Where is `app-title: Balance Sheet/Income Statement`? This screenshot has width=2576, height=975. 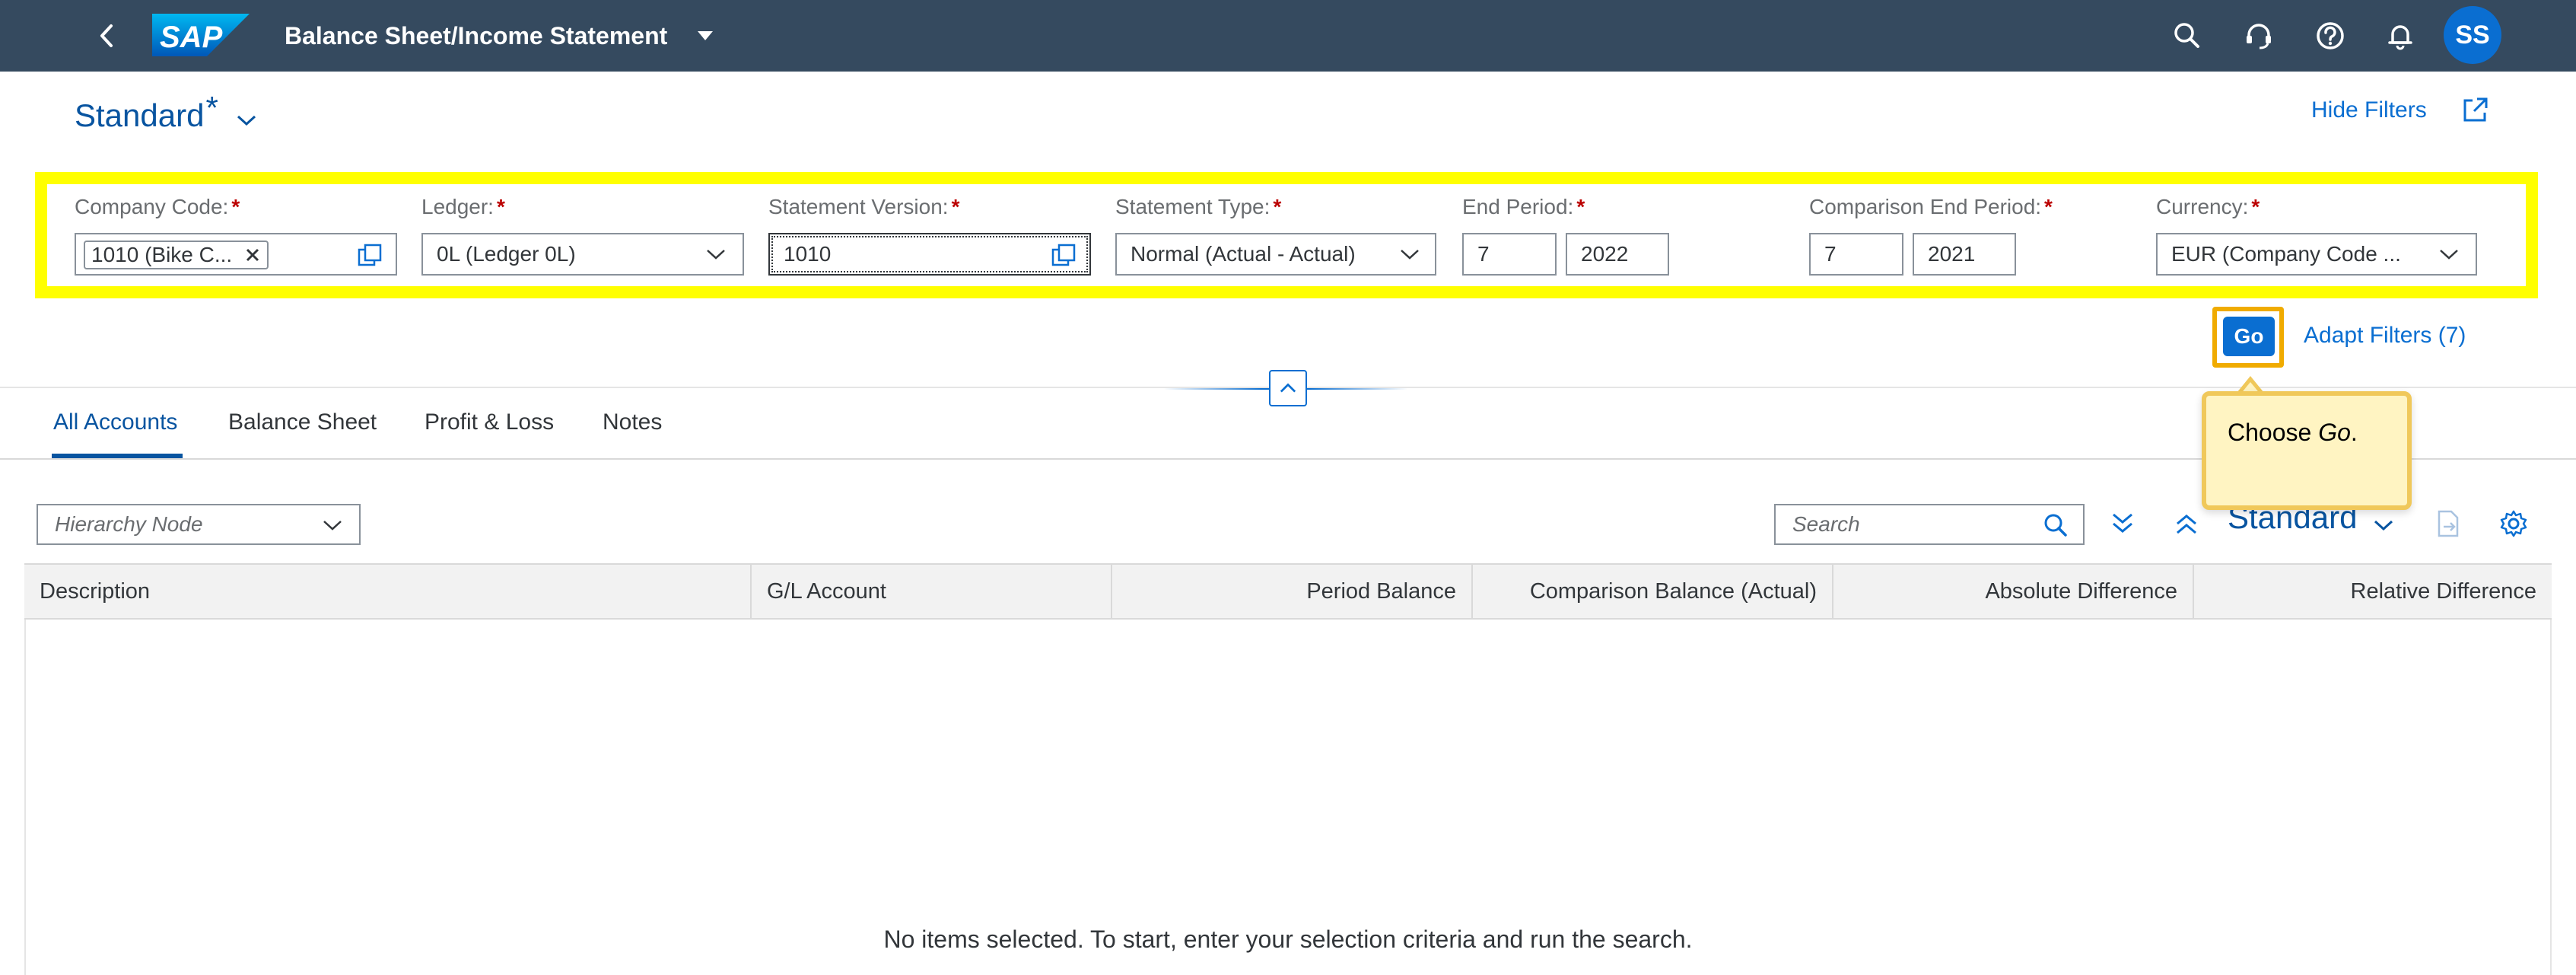 app-title: Balance Sheet/Income Statement is located at coordinates (476, 36).